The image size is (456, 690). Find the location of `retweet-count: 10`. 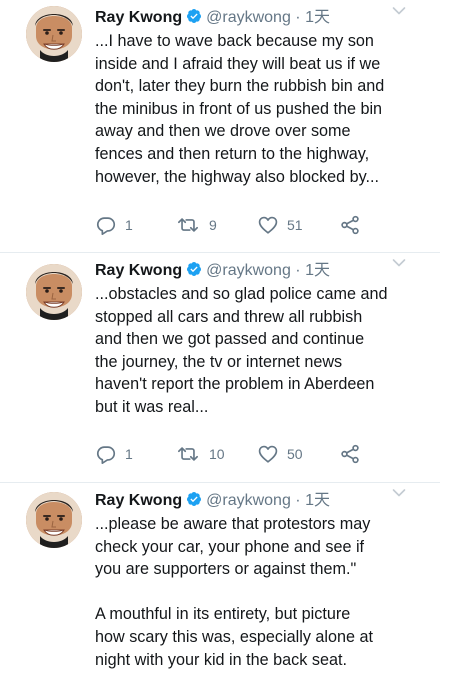

retweet-count: 10 is located at coordinates (217, 454).